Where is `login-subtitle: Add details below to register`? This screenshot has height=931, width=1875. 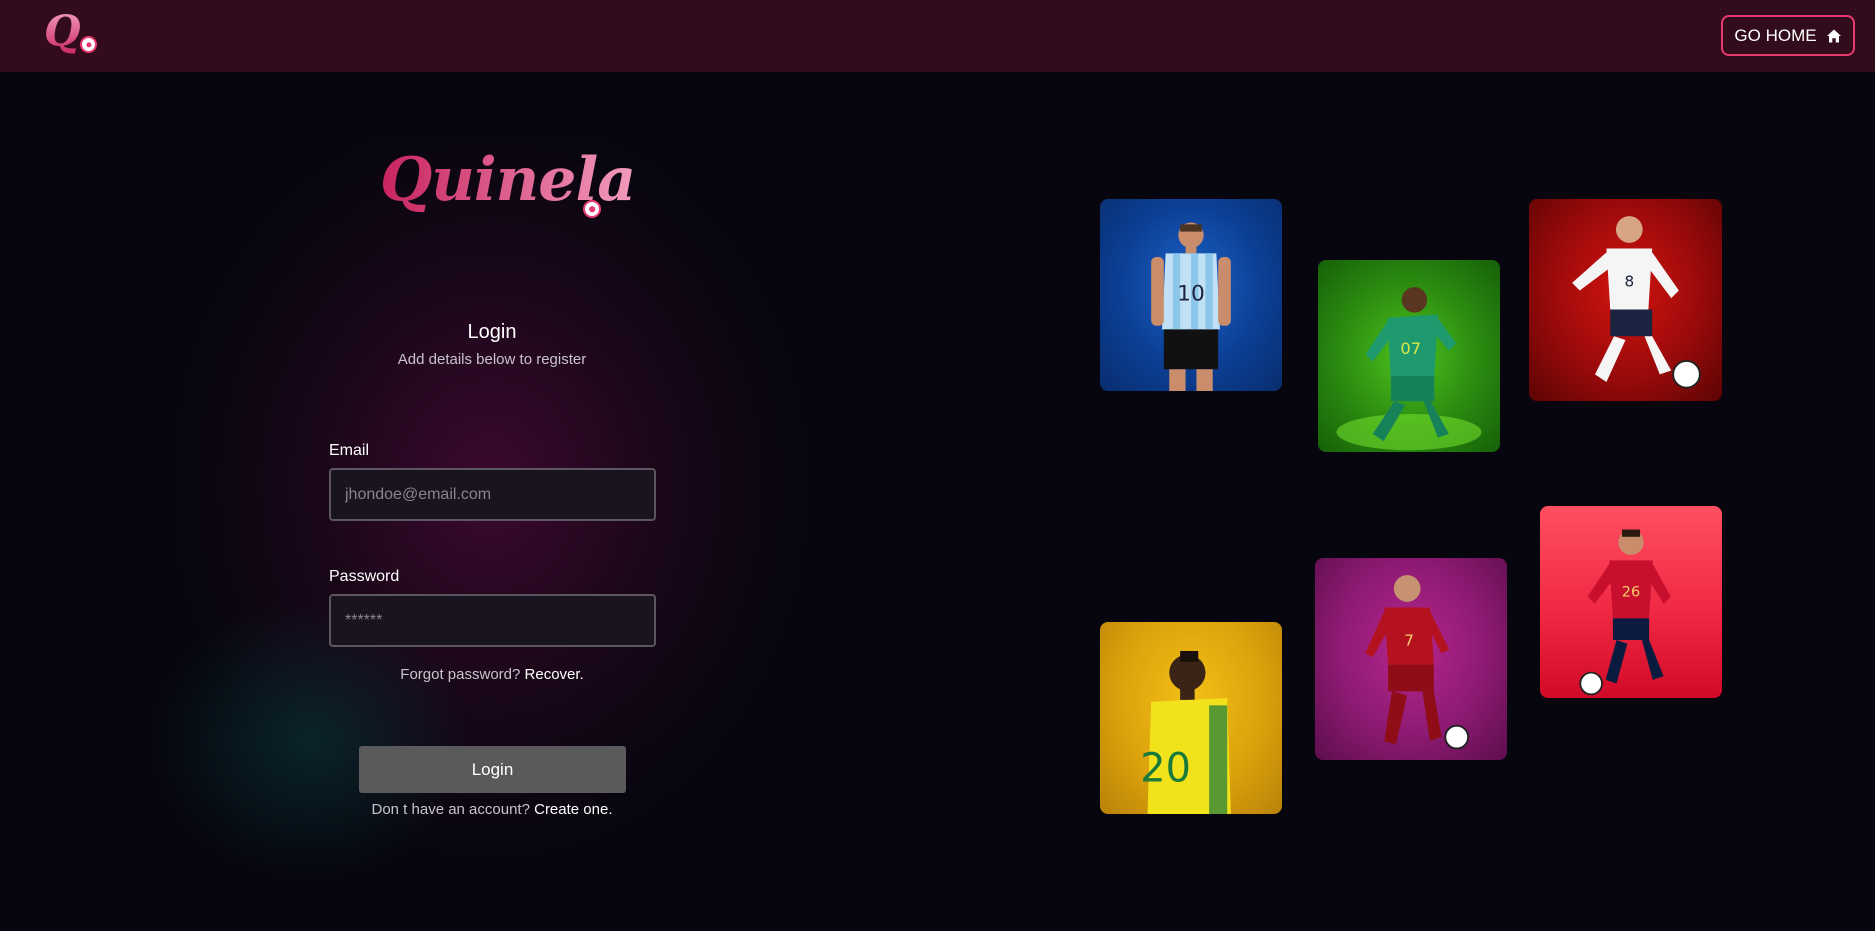 login-subtitle: Add details below to register is located at coordinates (492, 359).